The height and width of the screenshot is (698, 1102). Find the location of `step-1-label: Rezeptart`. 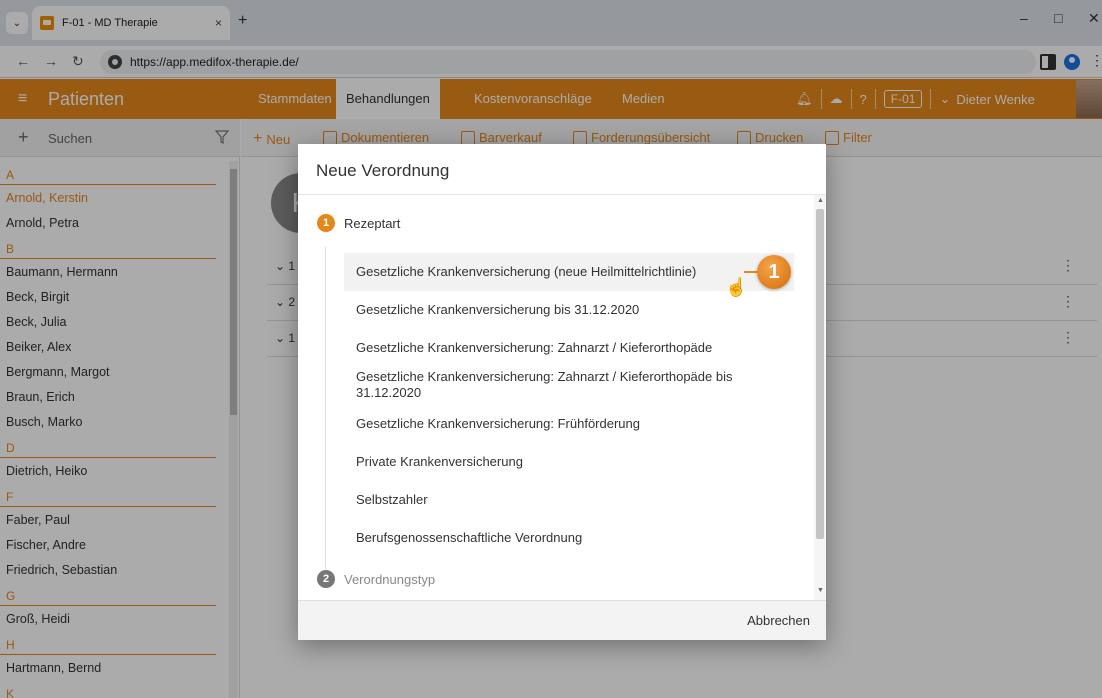

step-1-label: Rezeptart is located at coordinates (372, 223).